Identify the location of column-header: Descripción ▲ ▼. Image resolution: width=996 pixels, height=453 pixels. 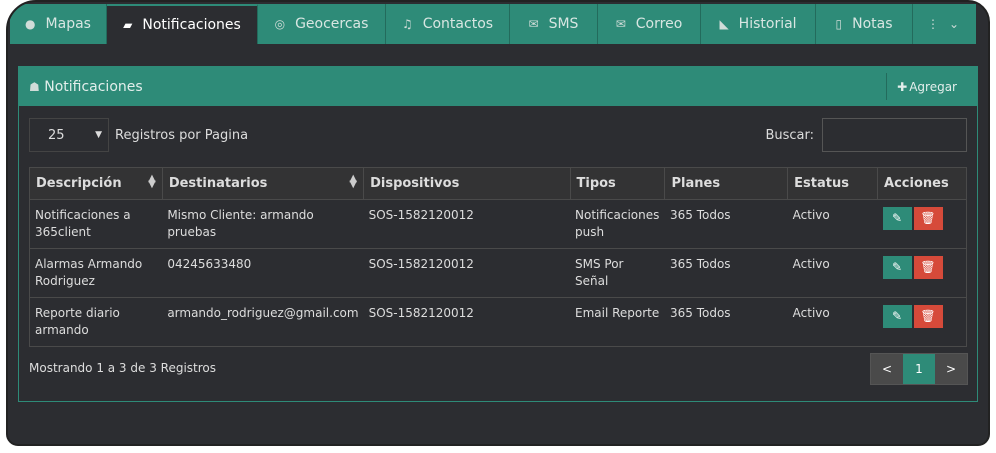
(96, 183).